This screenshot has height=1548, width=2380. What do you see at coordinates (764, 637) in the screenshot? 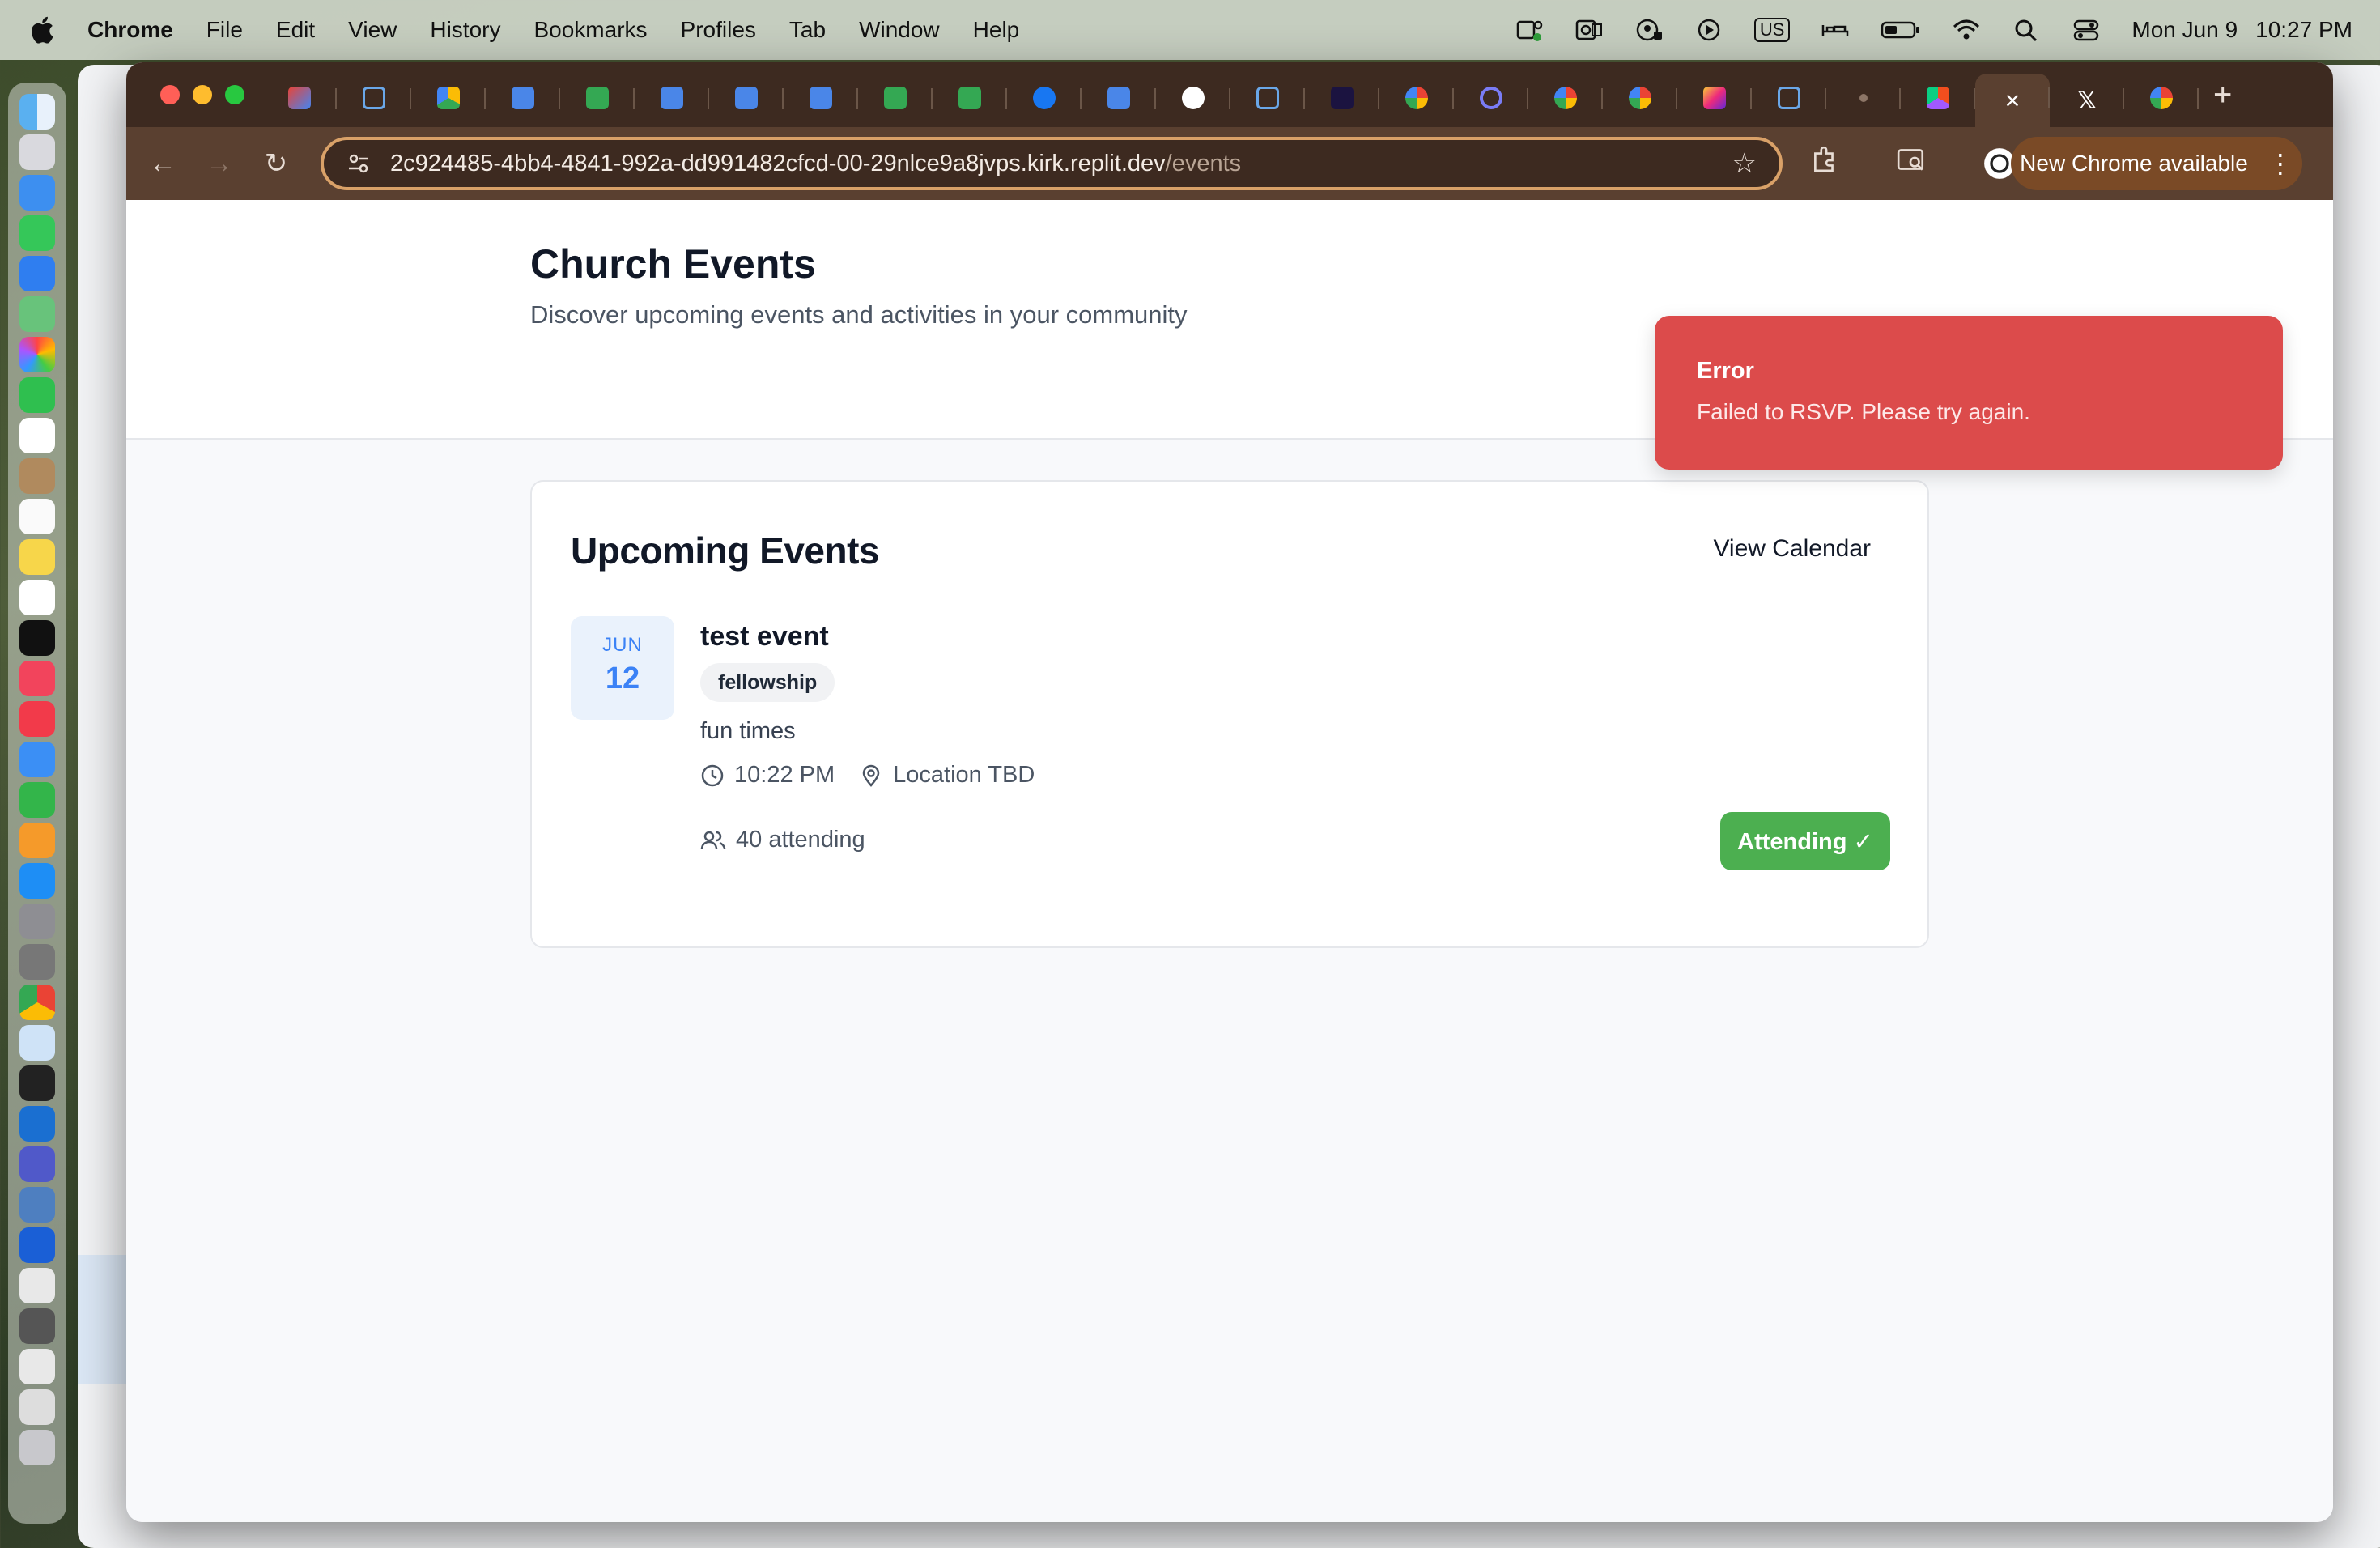
I see `event-title: test event` at bounding box center [764, 637].